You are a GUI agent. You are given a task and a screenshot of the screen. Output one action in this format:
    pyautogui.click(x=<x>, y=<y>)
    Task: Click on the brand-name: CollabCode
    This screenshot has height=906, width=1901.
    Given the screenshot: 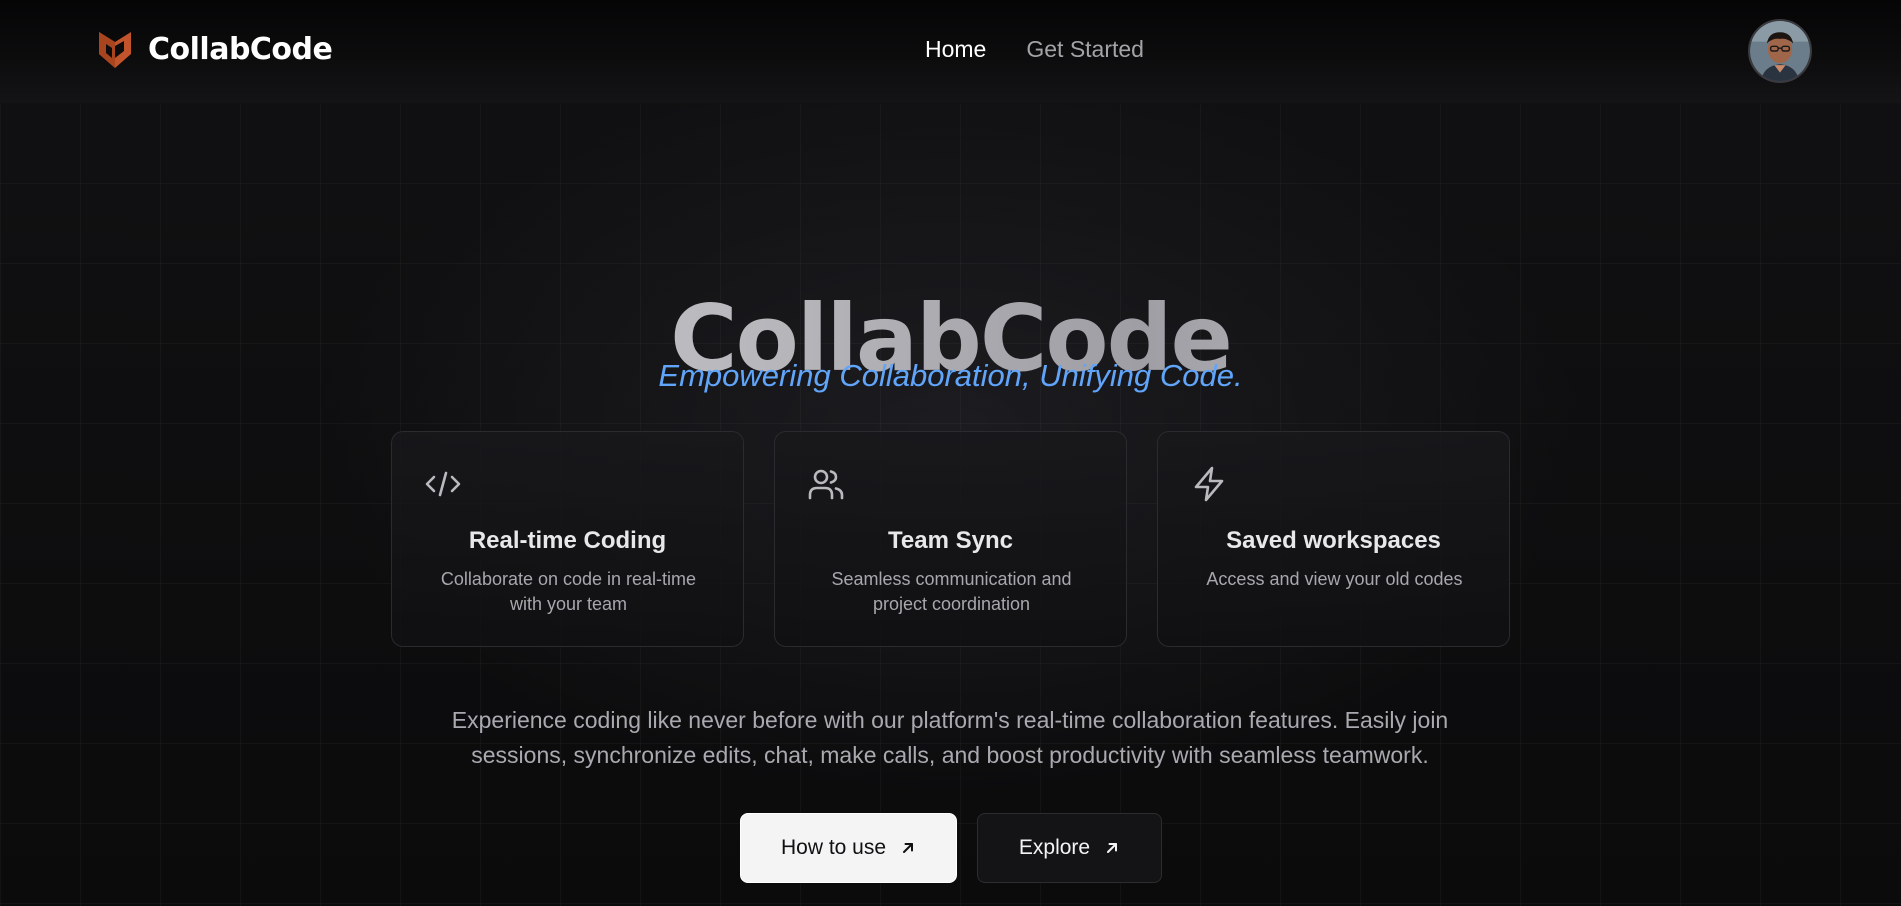 What is the action you would take?
    pyautogui.click(x=240, y=49)
    